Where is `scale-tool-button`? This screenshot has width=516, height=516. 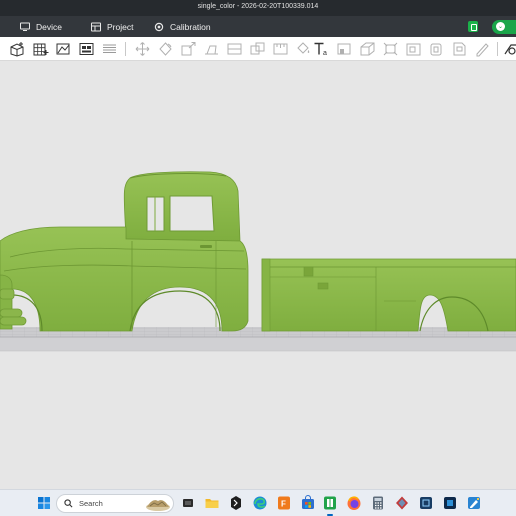 scale-tool-button is located at coordinates (188, 49).